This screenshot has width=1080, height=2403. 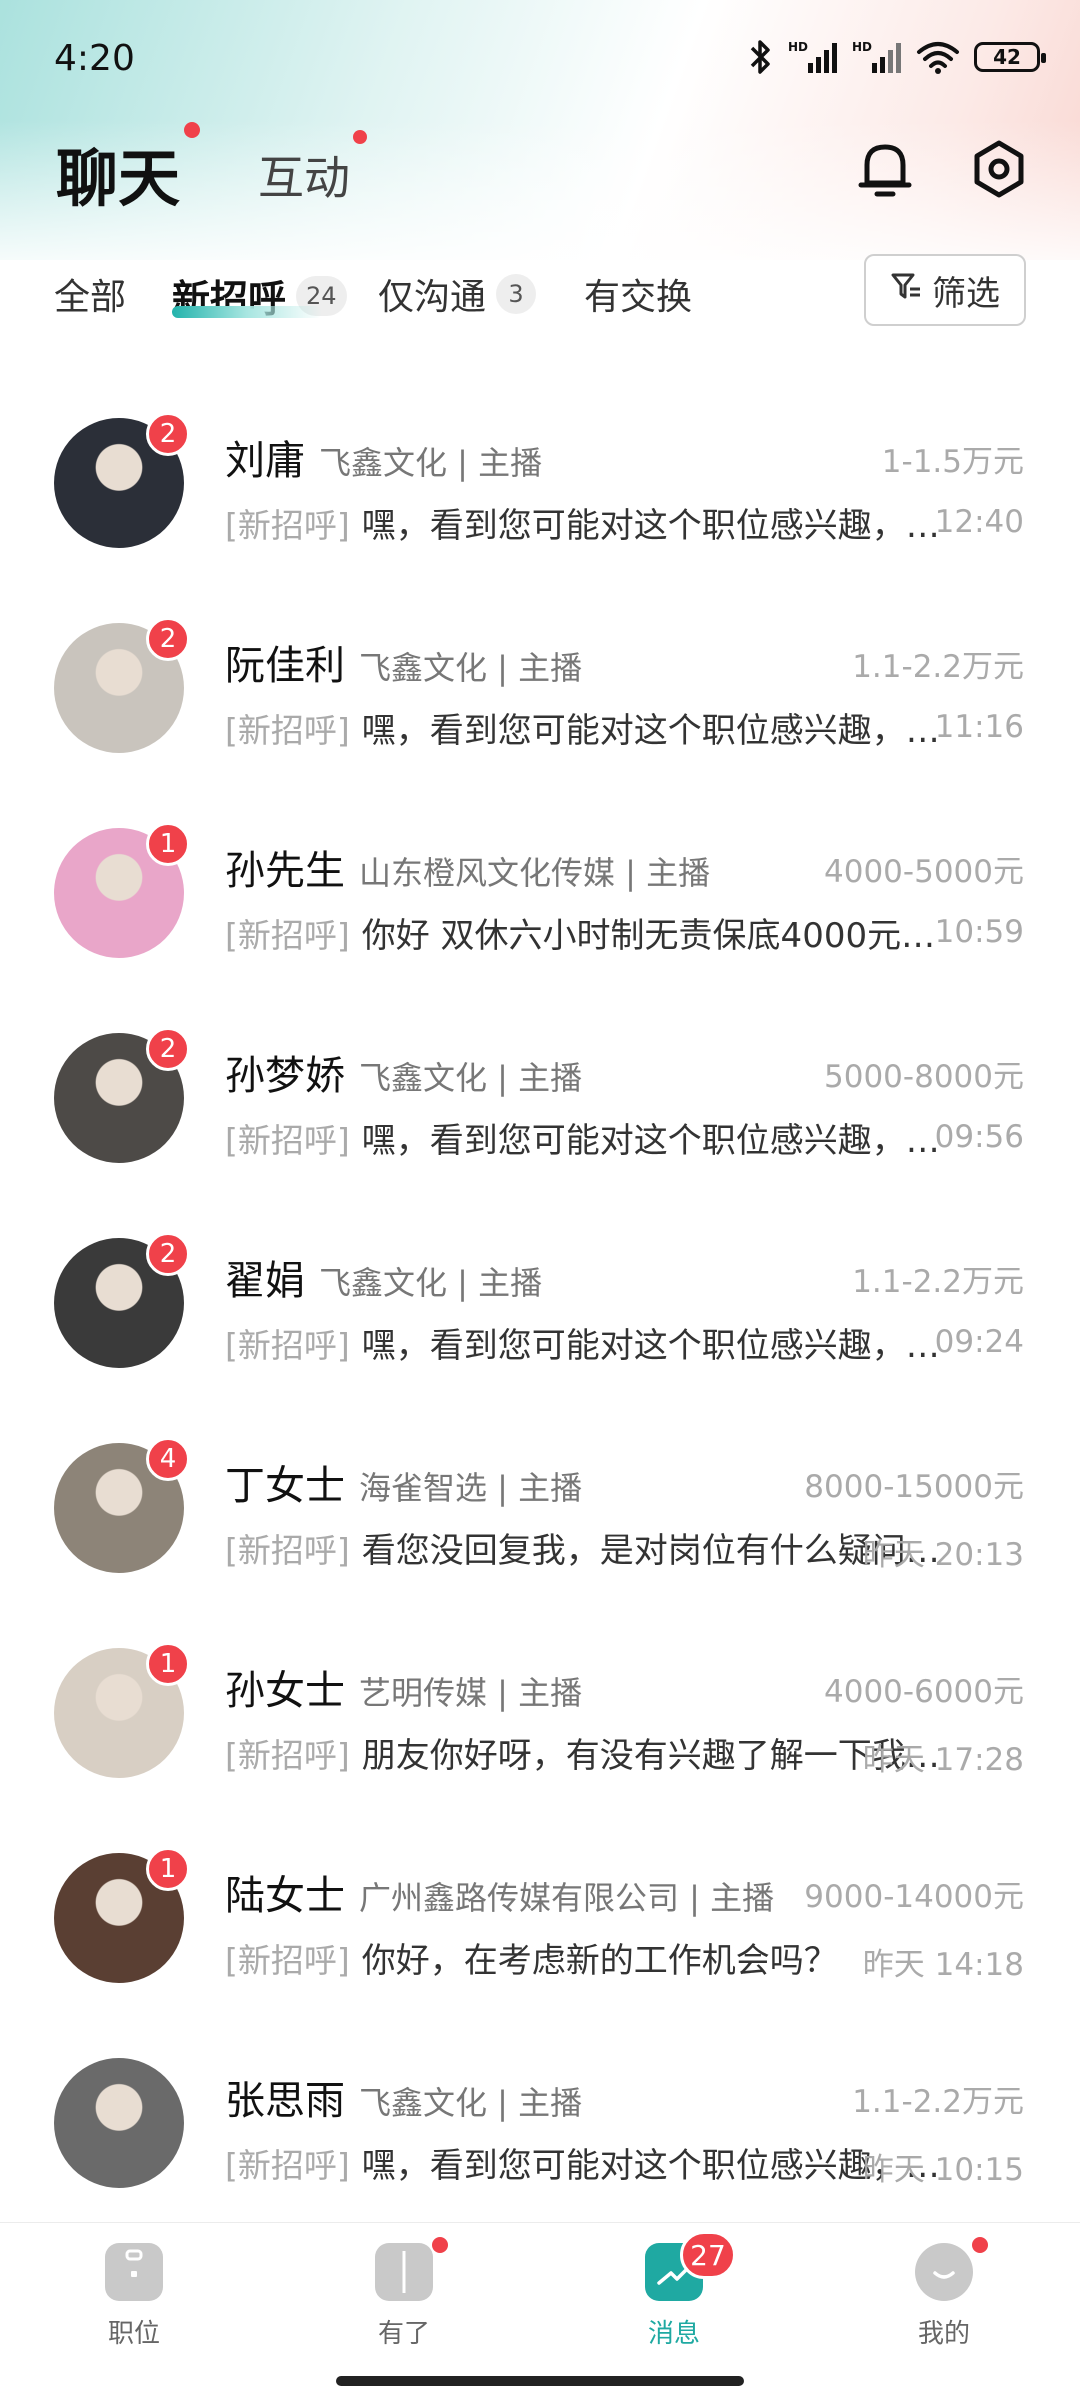 I want to click on notification-bell-icon, so click(x=885, y=169).